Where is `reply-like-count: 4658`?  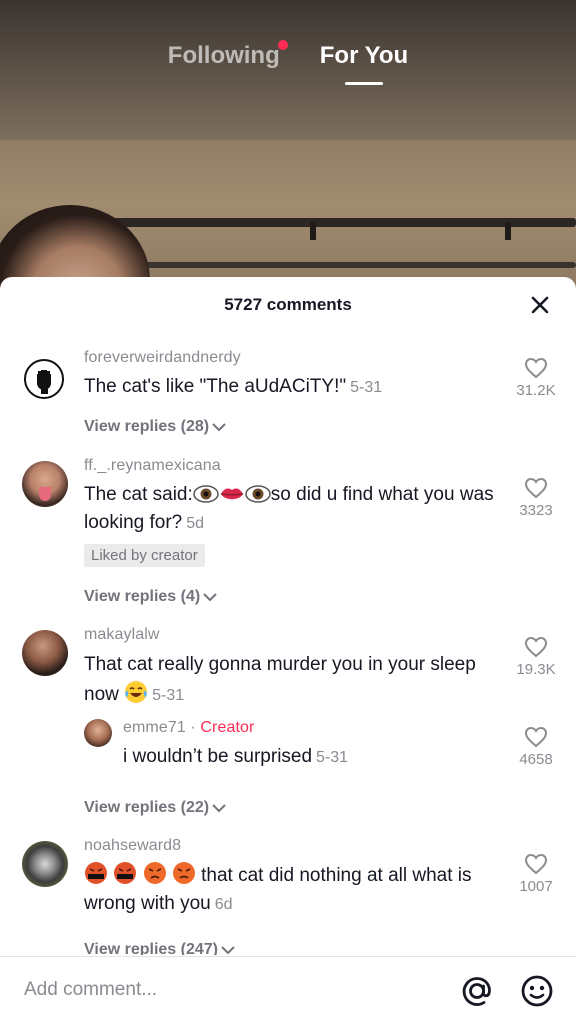 reply-like-count: 4658 is located at coordinates (536, 759).